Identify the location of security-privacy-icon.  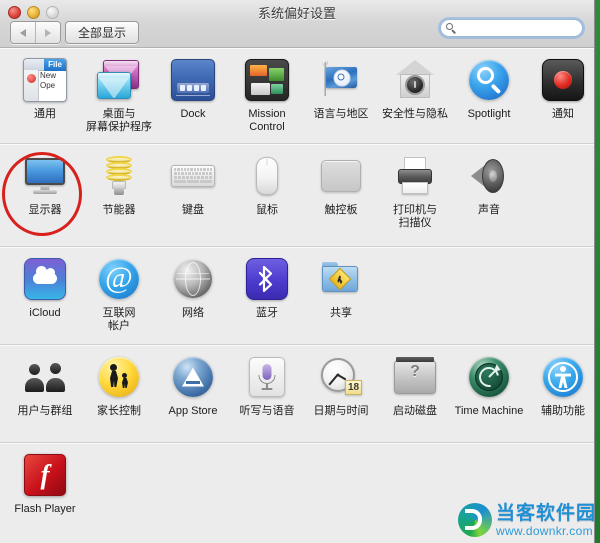
(415, 80).